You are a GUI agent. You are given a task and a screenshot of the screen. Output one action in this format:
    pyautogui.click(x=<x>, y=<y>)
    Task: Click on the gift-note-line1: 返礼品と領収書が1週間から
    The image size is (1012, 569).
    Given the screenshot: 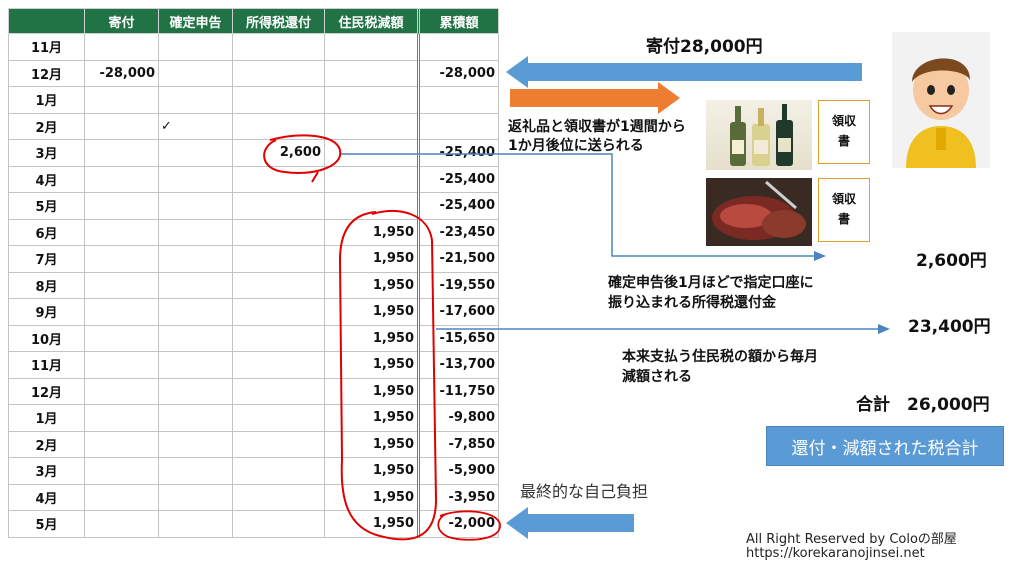 What is the action you would take?
    pyautogui.click(x=597, y=127)
    